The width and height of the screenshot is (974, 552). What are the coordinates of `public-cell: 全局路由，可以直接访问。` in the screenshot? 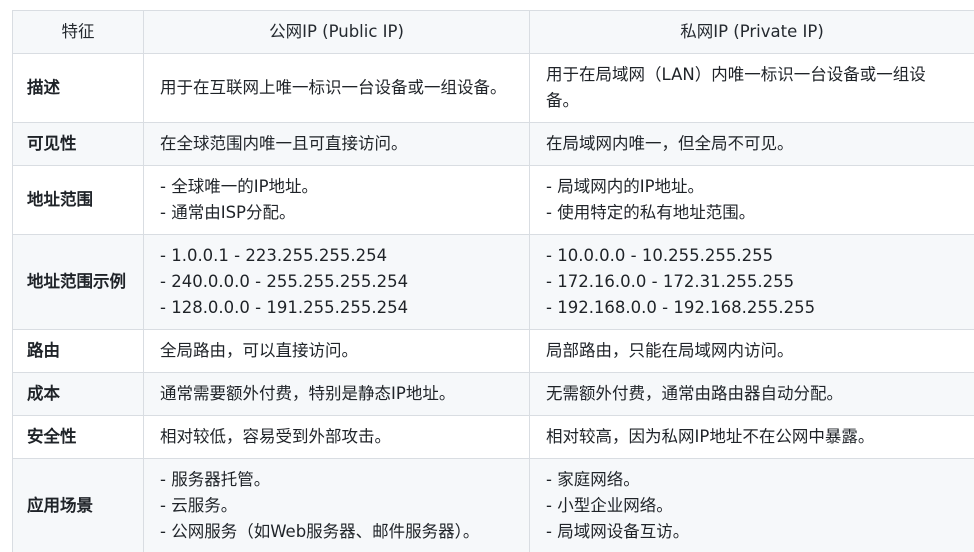 It's located at (336, 351).